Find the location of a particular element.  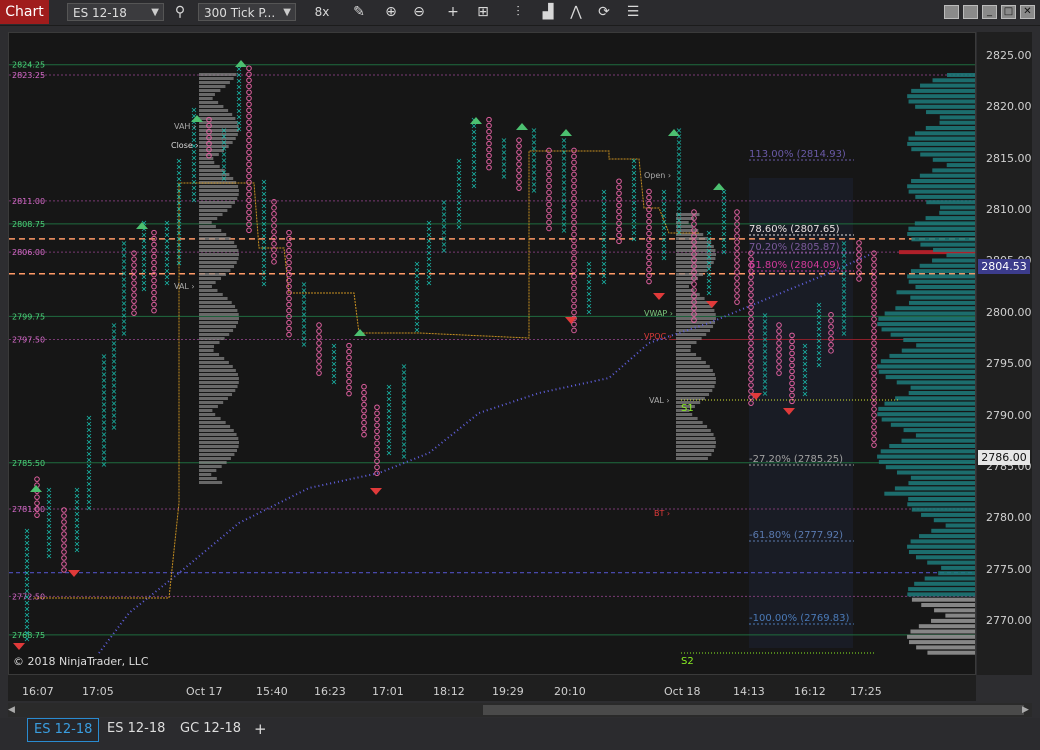

indicator-icon: ⋀ is located at coordinates (576, 12).